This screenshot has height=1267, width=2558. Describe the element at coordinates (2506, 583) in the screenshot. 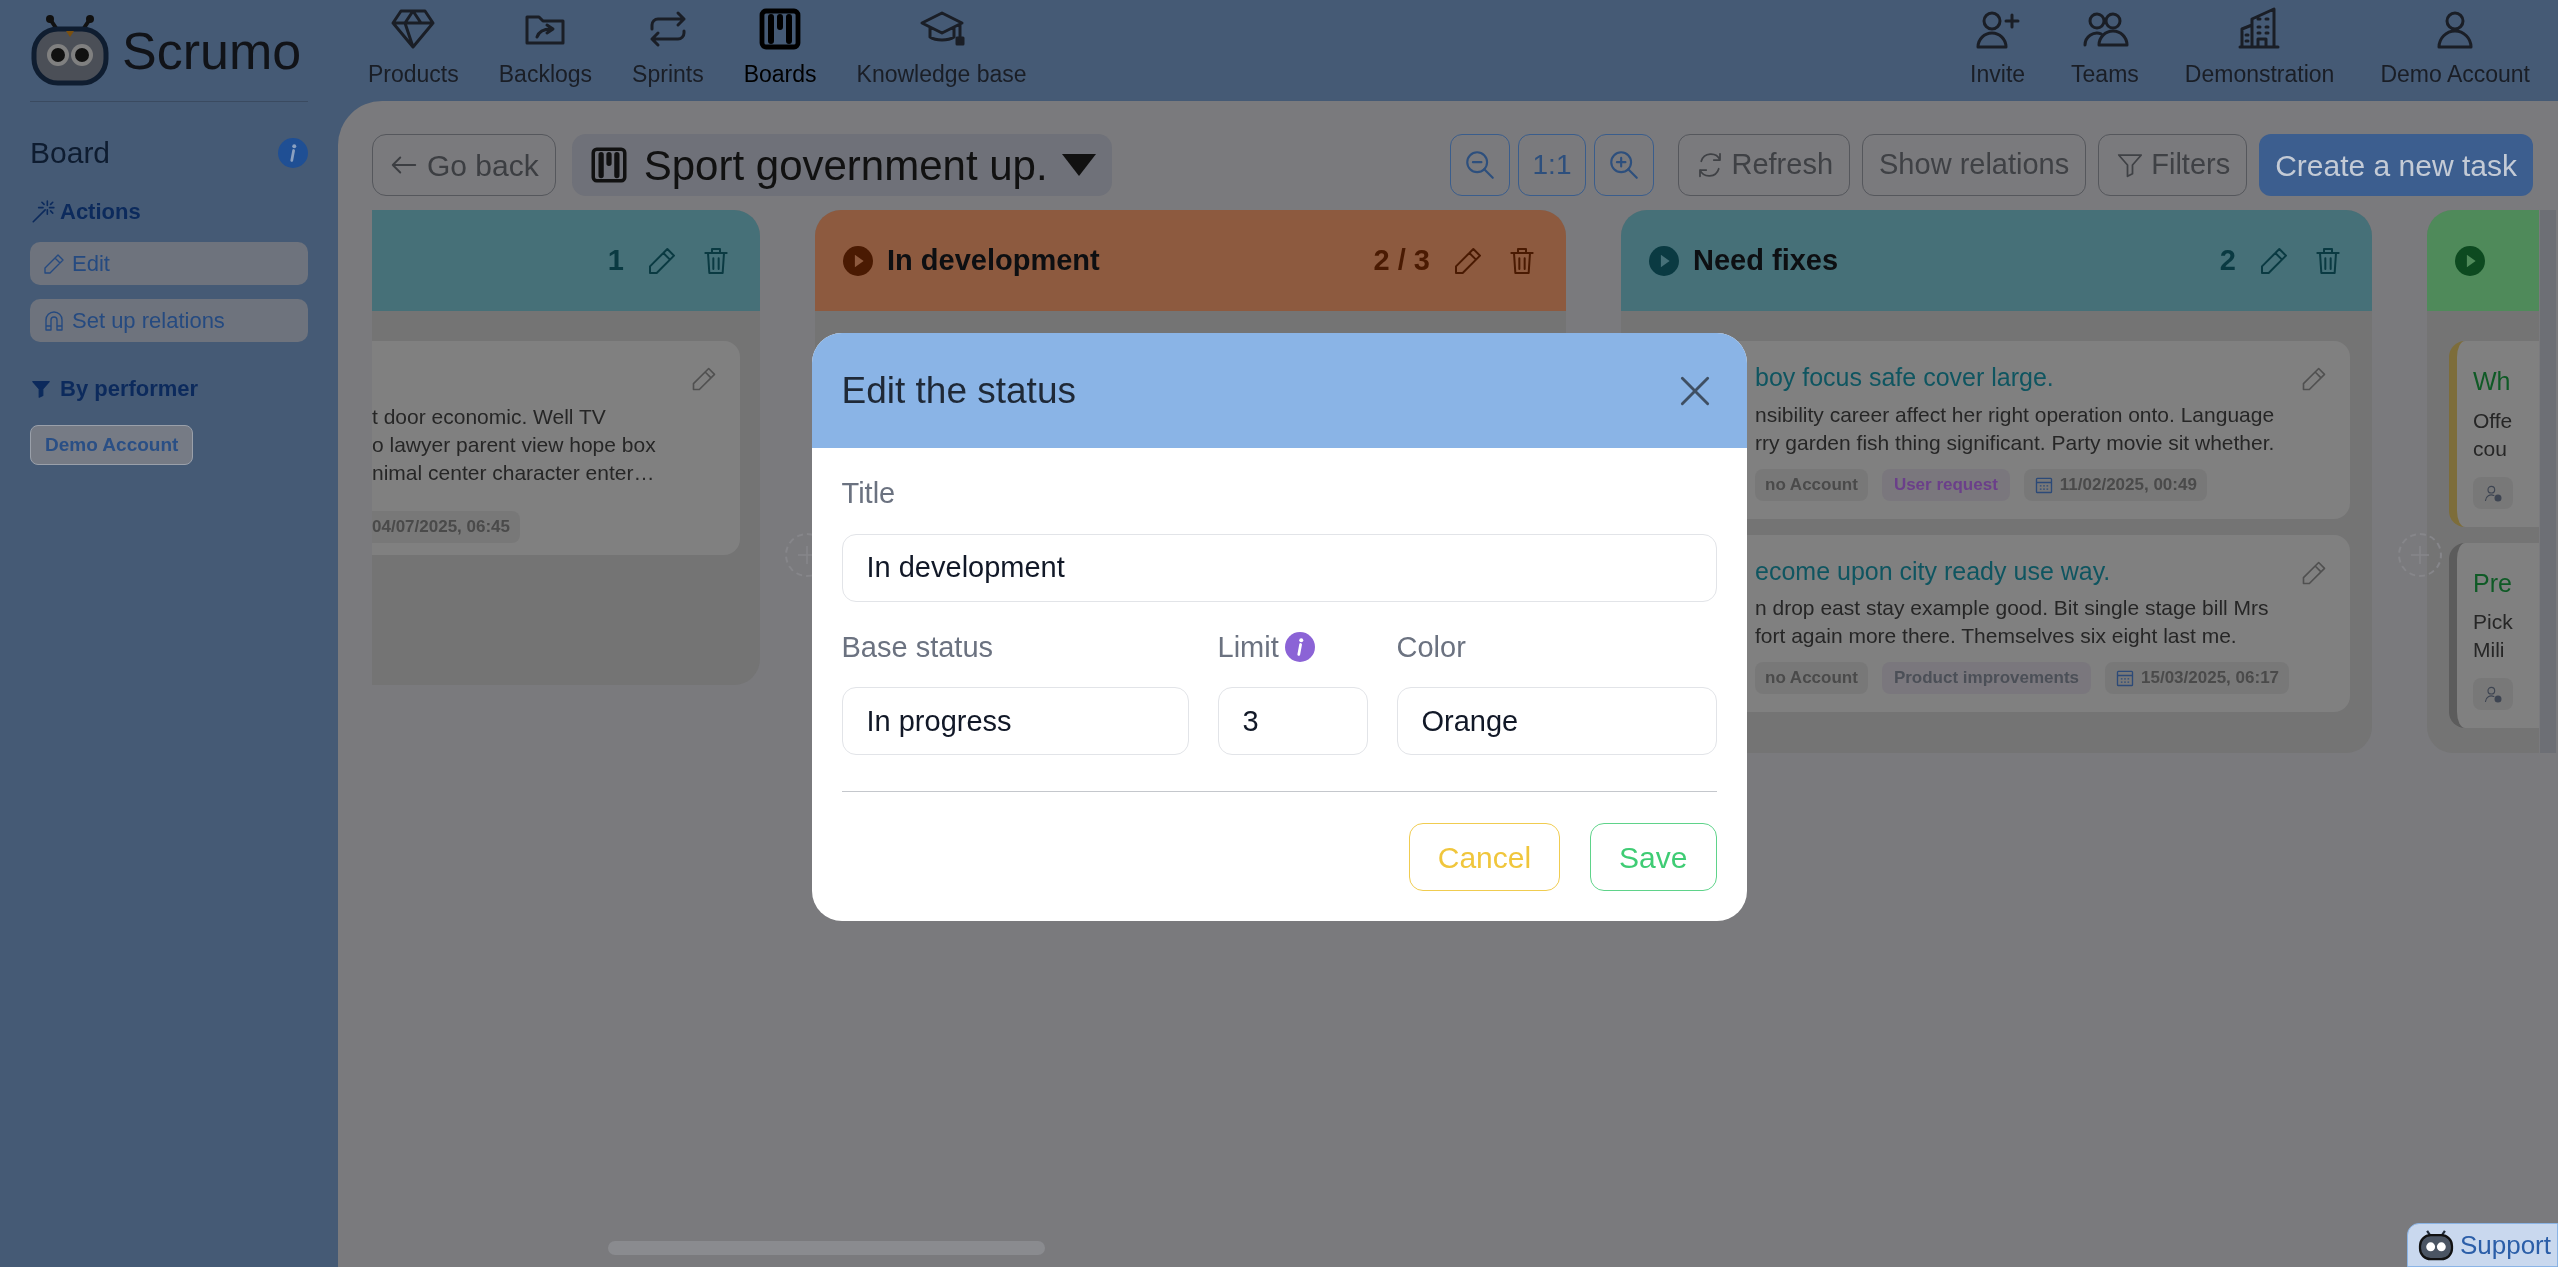

I see `task-title: Pre` at that location.